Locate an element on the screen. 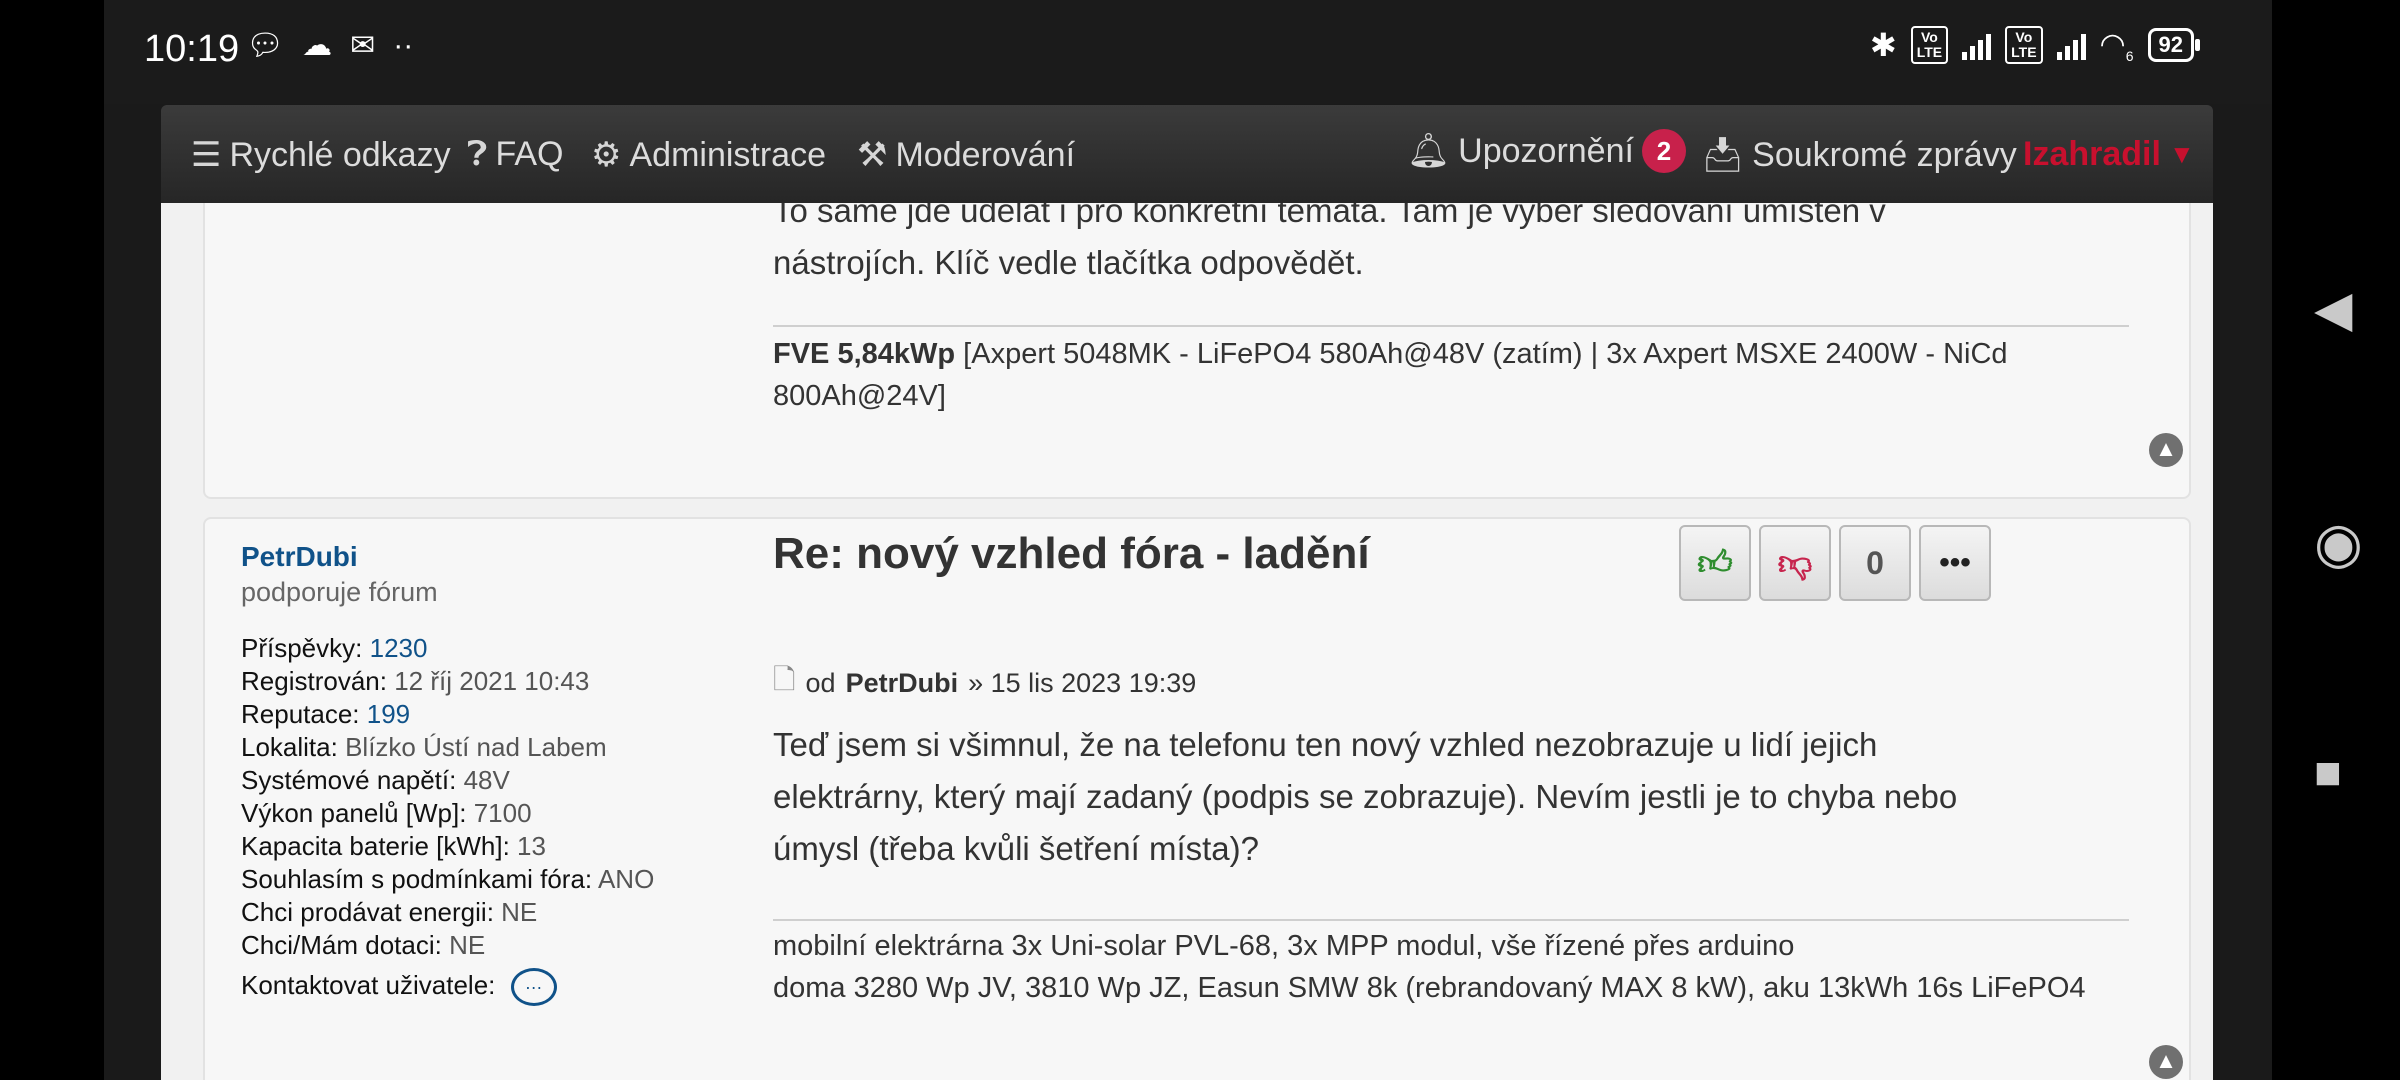 The width and height of the screenshot is (2400, 1080). profile-field: Kapacita baterie [kWh]: 13 is located at coordinates (491, 846).